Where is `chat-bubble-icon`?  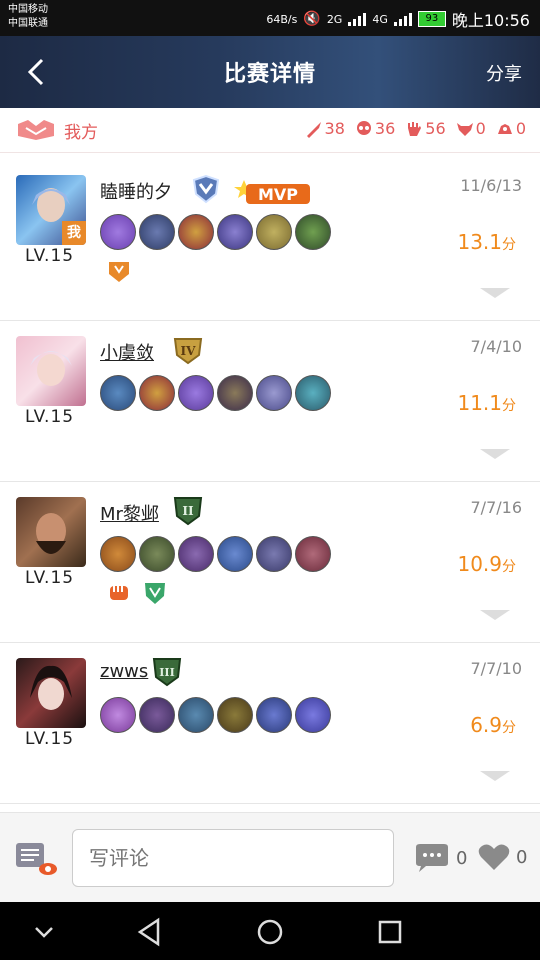
chat-bubble-icon is located at coordinates (432, 858).